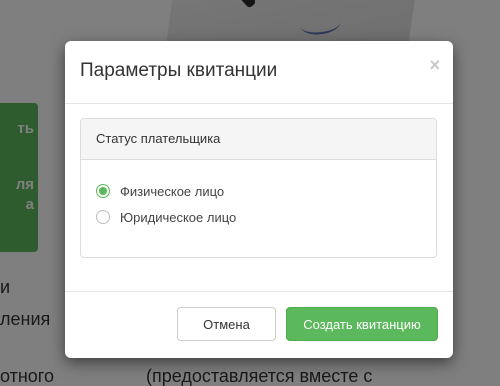 The width and height of the screenshot is (500, 386). Describe the element at coordinates (179, 70) in the screenshot. I see `modal-title: Параметры квитанции` at that location.